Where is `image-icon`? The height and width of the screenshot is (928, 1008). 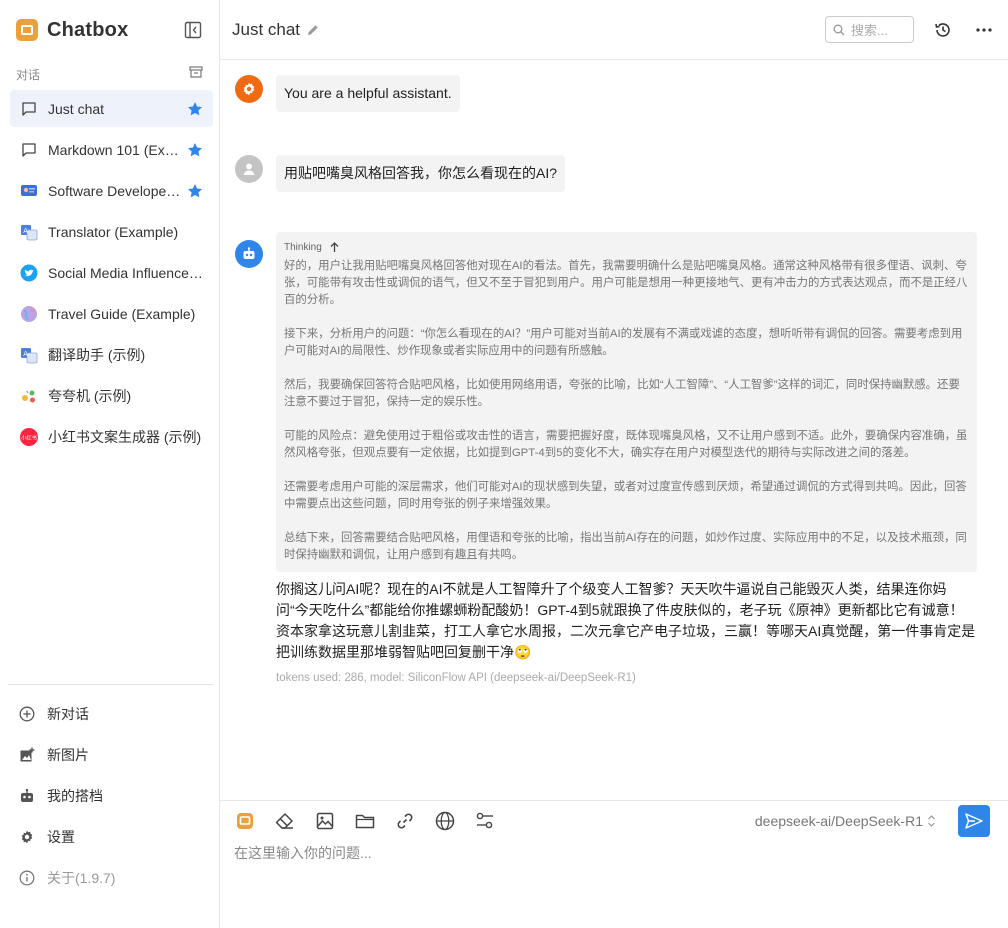 image-icon is located at coordinates (325, 821).